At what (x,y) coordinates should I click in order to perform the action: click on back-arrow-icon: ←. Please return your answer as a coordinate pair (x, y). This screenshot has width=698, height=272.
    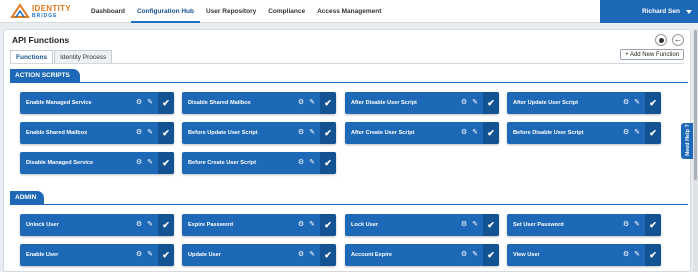
    Looking at the image, I should click on (678, 40).